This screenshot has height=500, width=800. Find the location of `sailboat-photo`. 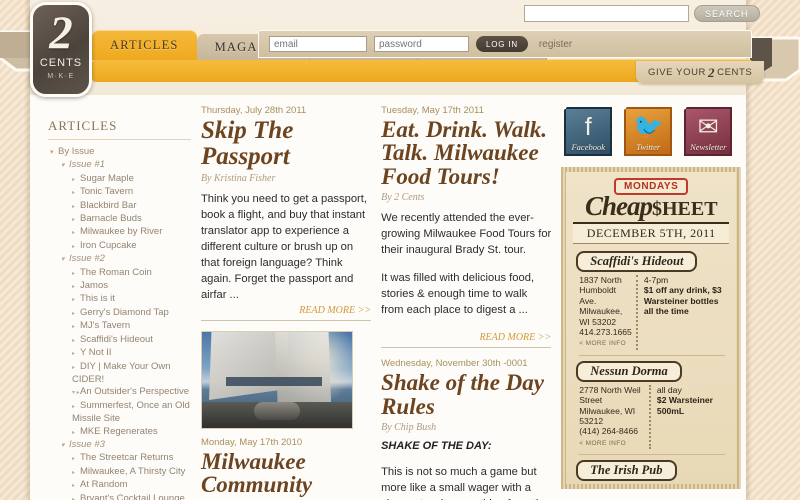

sailboat-photo is located at coordinates (276, 380).